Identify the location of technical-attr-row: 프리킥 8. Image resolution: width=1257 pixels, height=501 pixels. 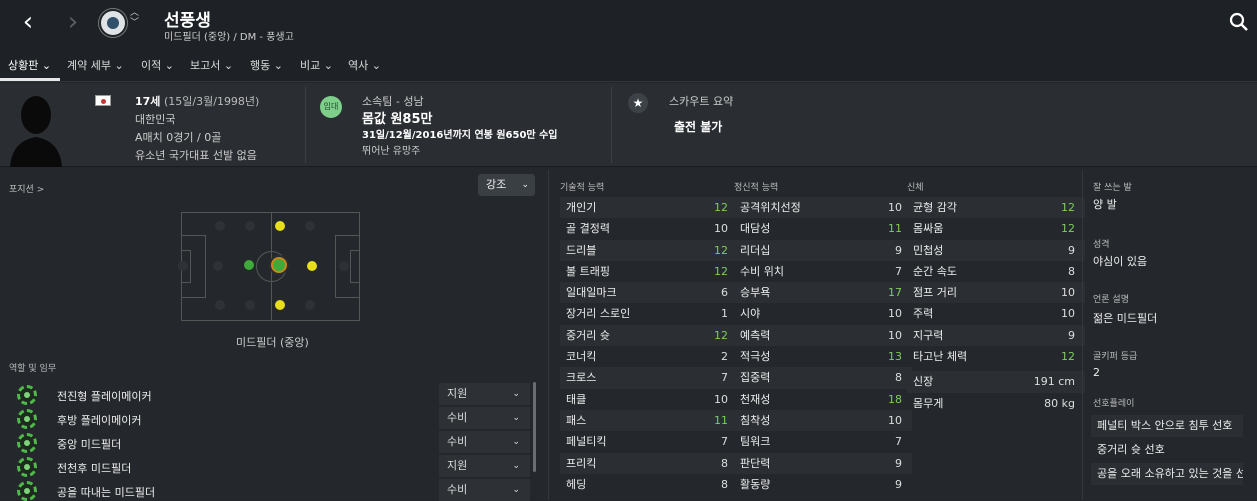
(649, 463).